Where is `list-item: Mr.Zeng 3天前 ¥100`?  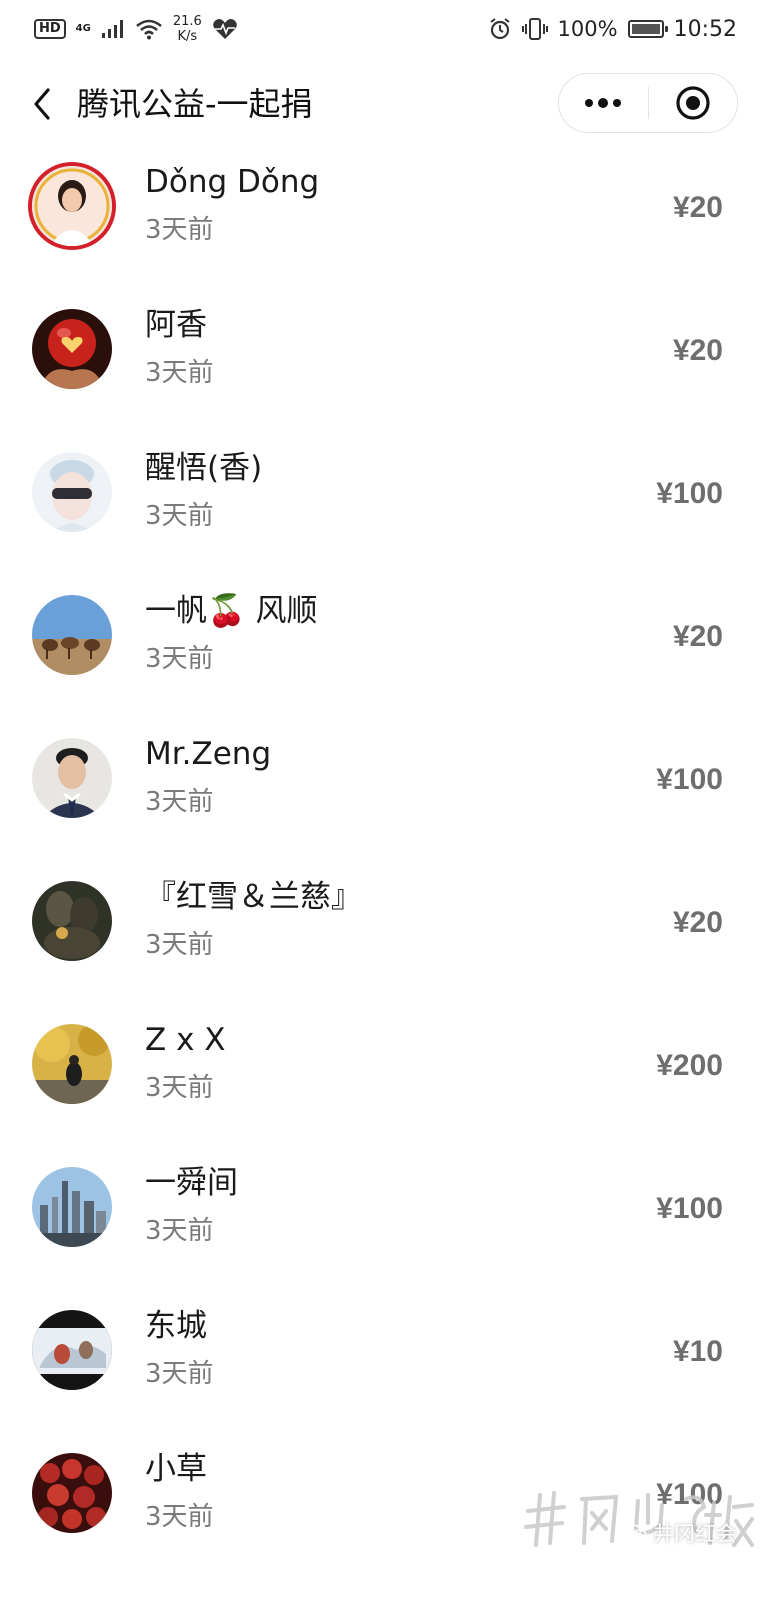
list-item: Mr.Zeng 3天前 ¥100 is located at coordinates (385, 781).